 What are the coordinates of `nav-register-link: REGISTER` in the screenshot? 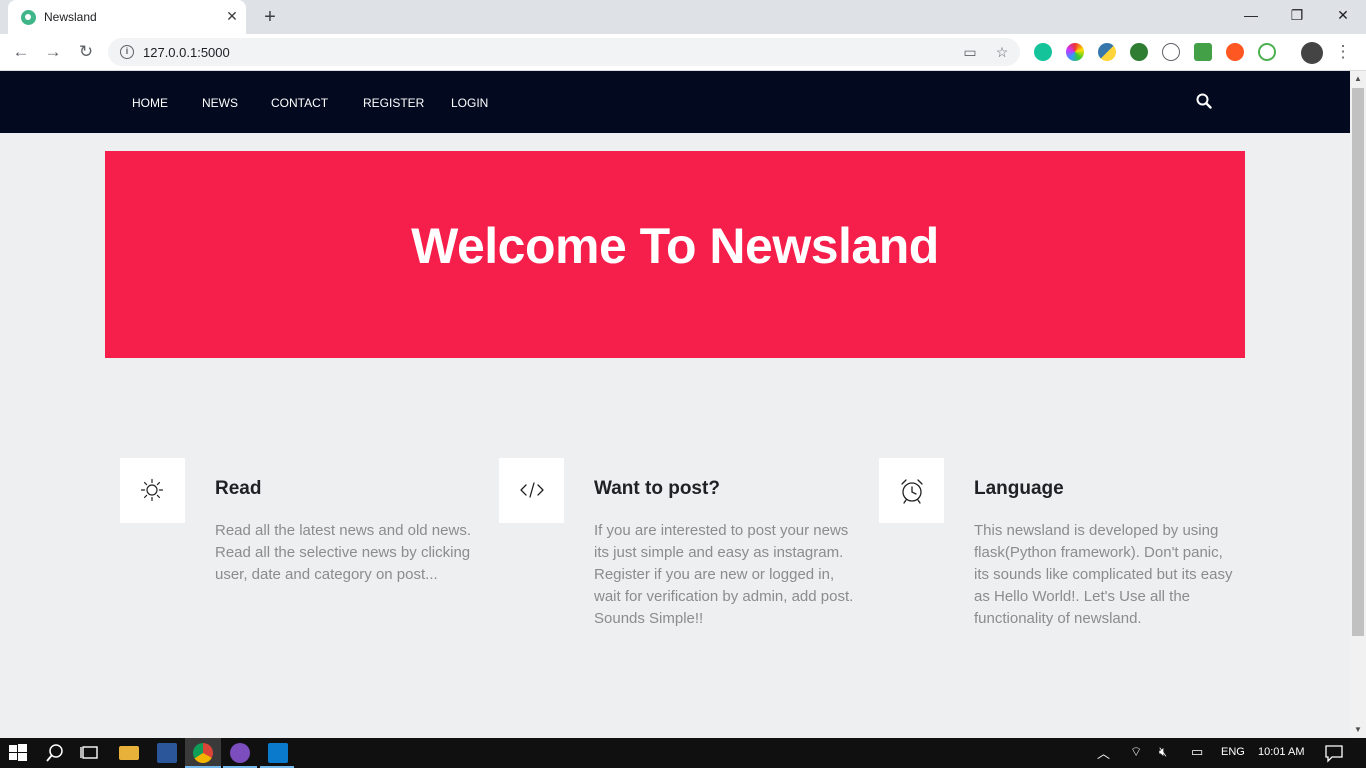 It's located at (393, 103).